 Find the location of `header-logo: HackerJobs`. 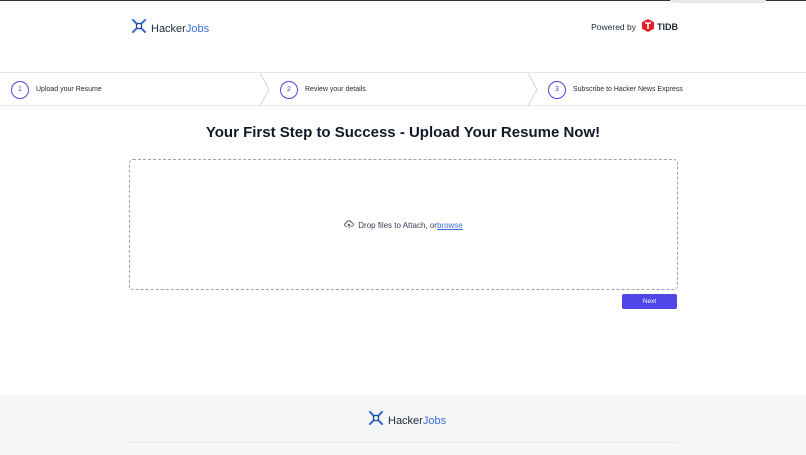

header-logo: HackerJobs is located at coordinates (170, 28).